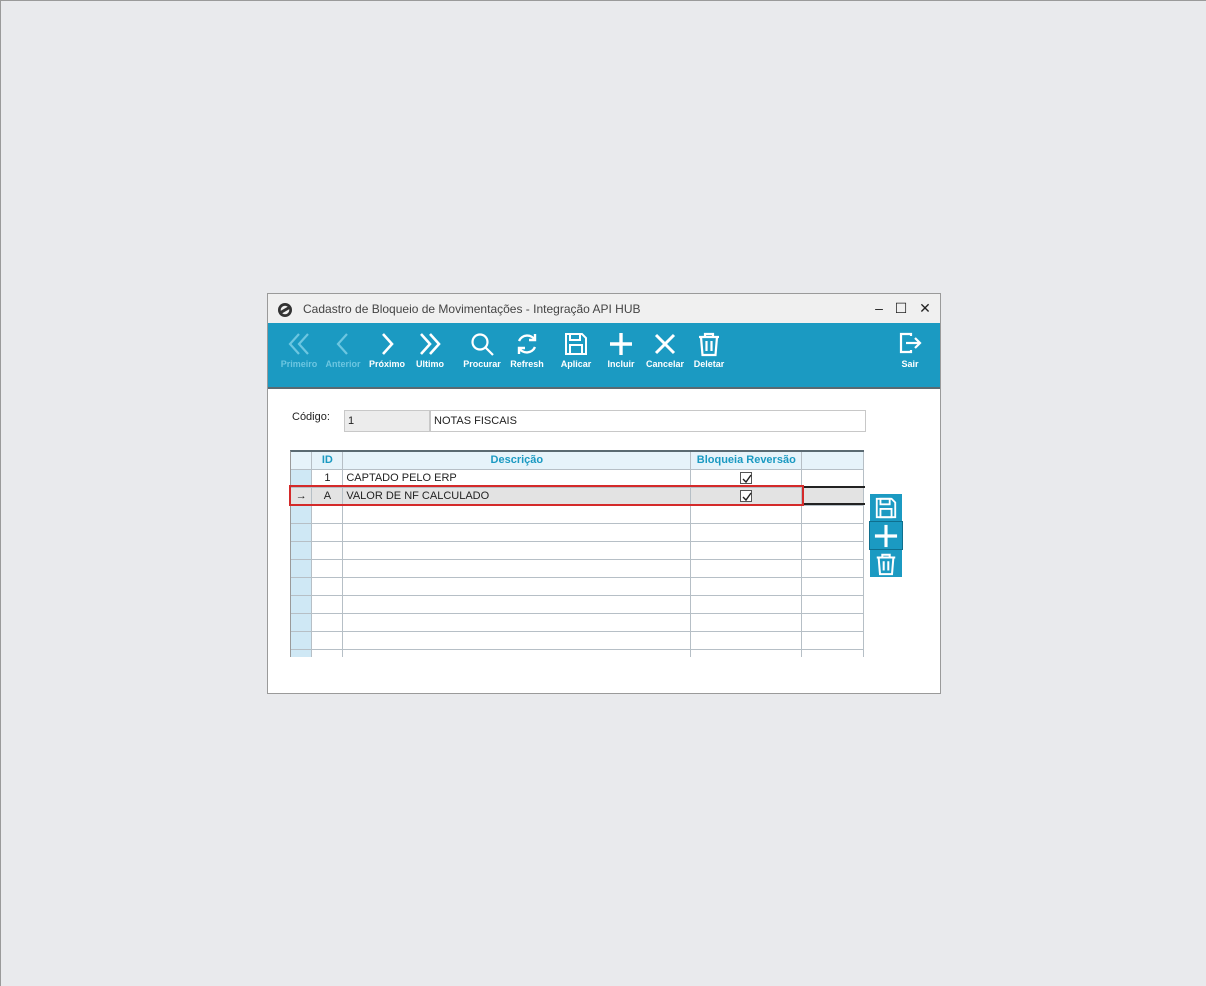  Describe the element at coordinates (386, 364) in the screenshot. I see `next-record-label: Próximo` at that location.